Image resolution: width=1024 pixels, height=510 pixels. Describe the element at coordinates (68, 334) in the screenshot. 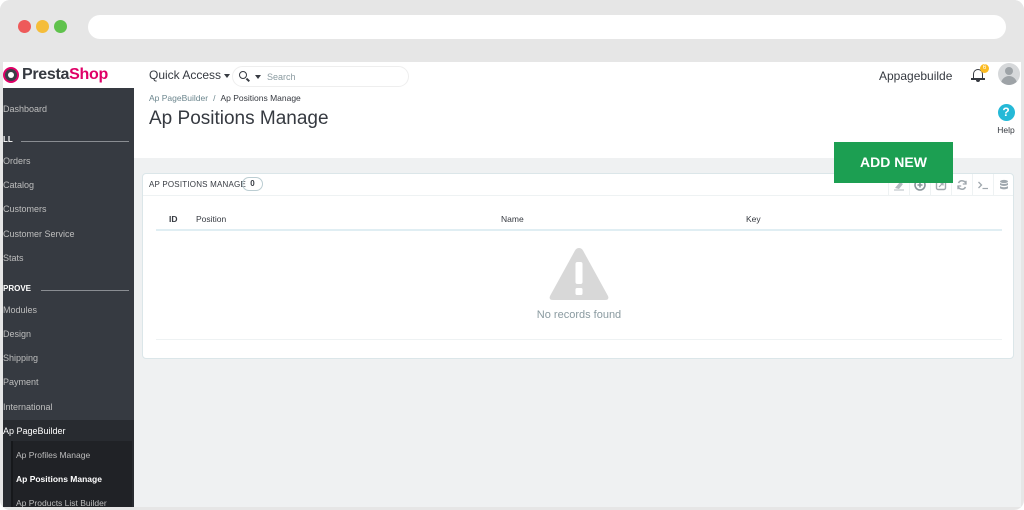

I see `sidebar-item-design: Design` at that location.